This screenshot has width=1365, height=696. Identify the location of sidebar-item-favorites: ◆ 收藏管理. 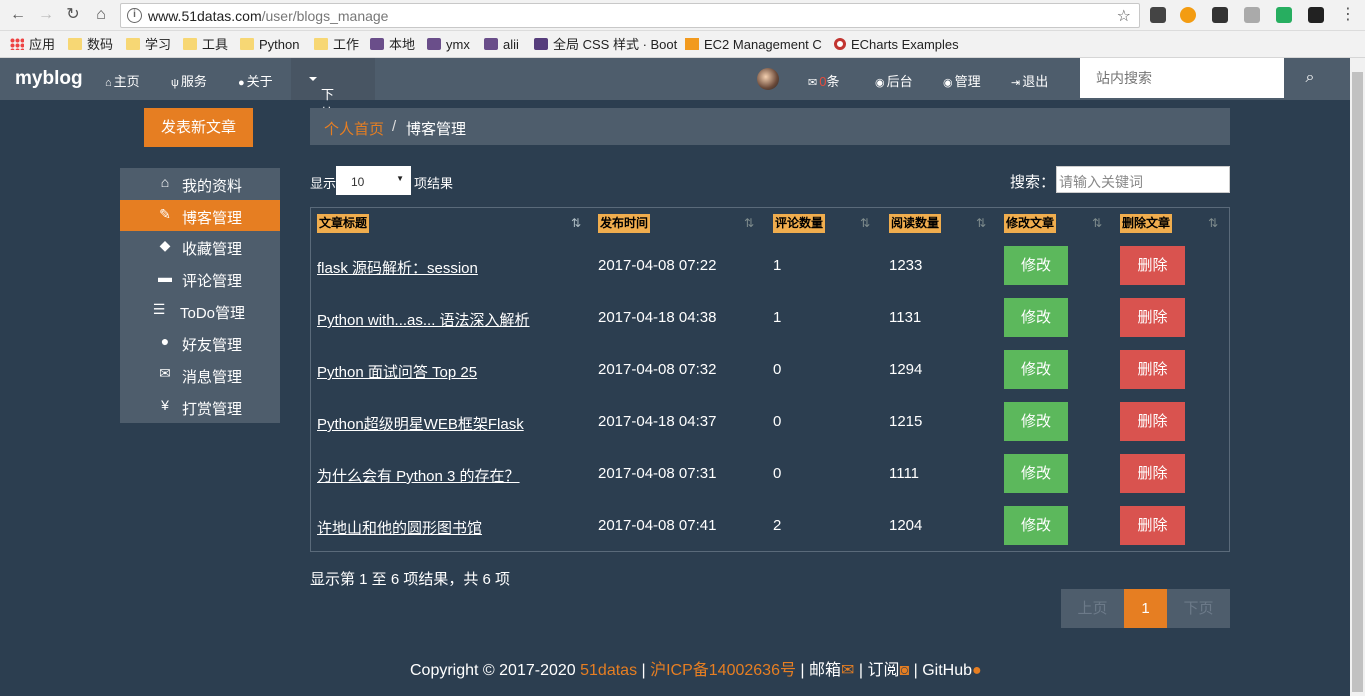
(200, 246).